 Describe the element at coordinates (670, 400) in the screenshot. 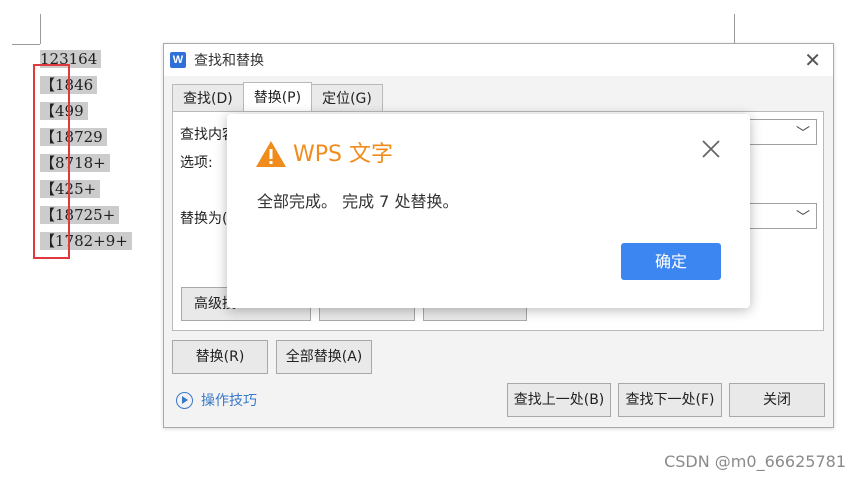

I see `find-next-button: 查找下一处(F)` at that location.